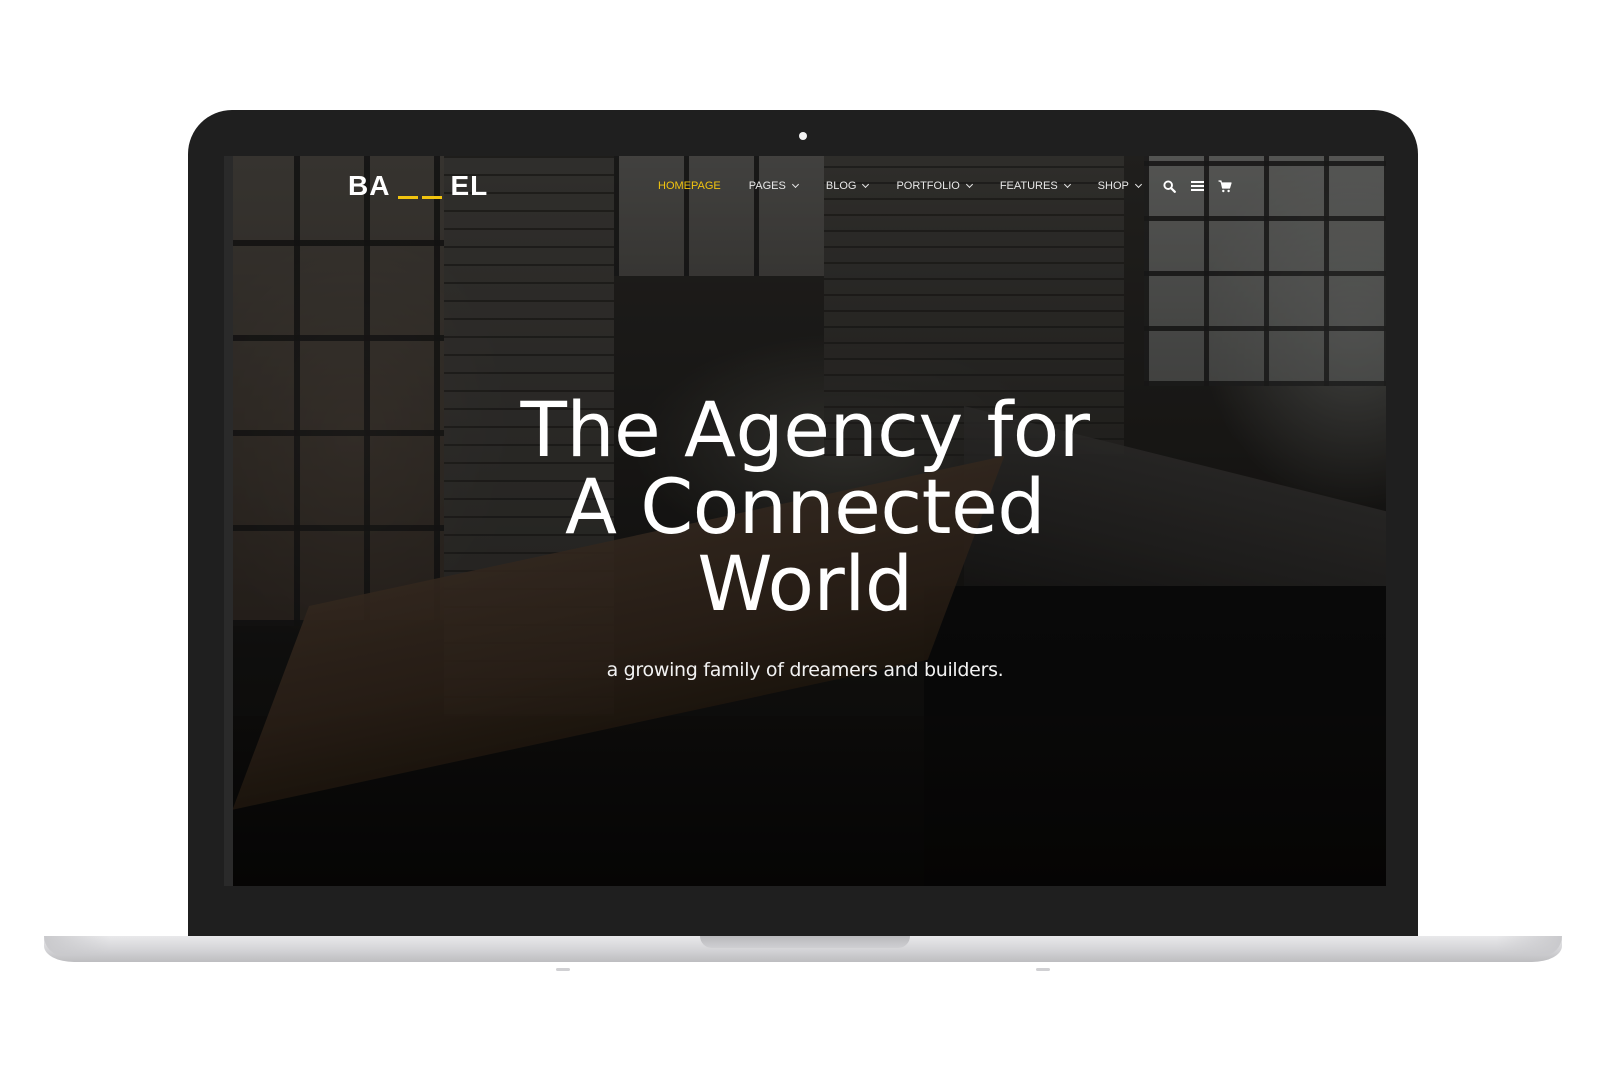  I want to click on laptop-base-left-shade, so click(77, 946).